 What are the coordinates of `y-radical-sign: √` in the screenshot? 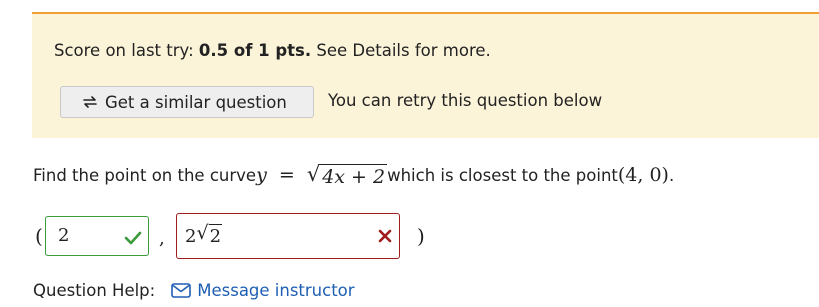 It's located at (202, 233).